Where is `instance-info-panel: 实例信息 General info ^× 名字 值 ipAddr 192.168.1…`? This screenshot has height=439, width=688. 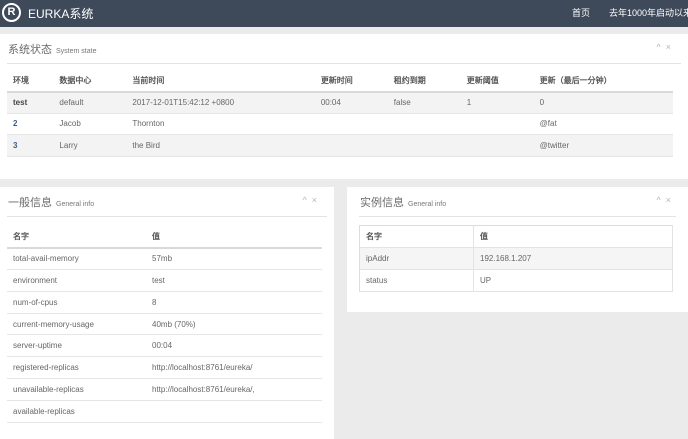
instance-info-panel: 实例信息 General info ^× 名字 值 ipAddr 192.168.1… is located at coordinates (517, 249).